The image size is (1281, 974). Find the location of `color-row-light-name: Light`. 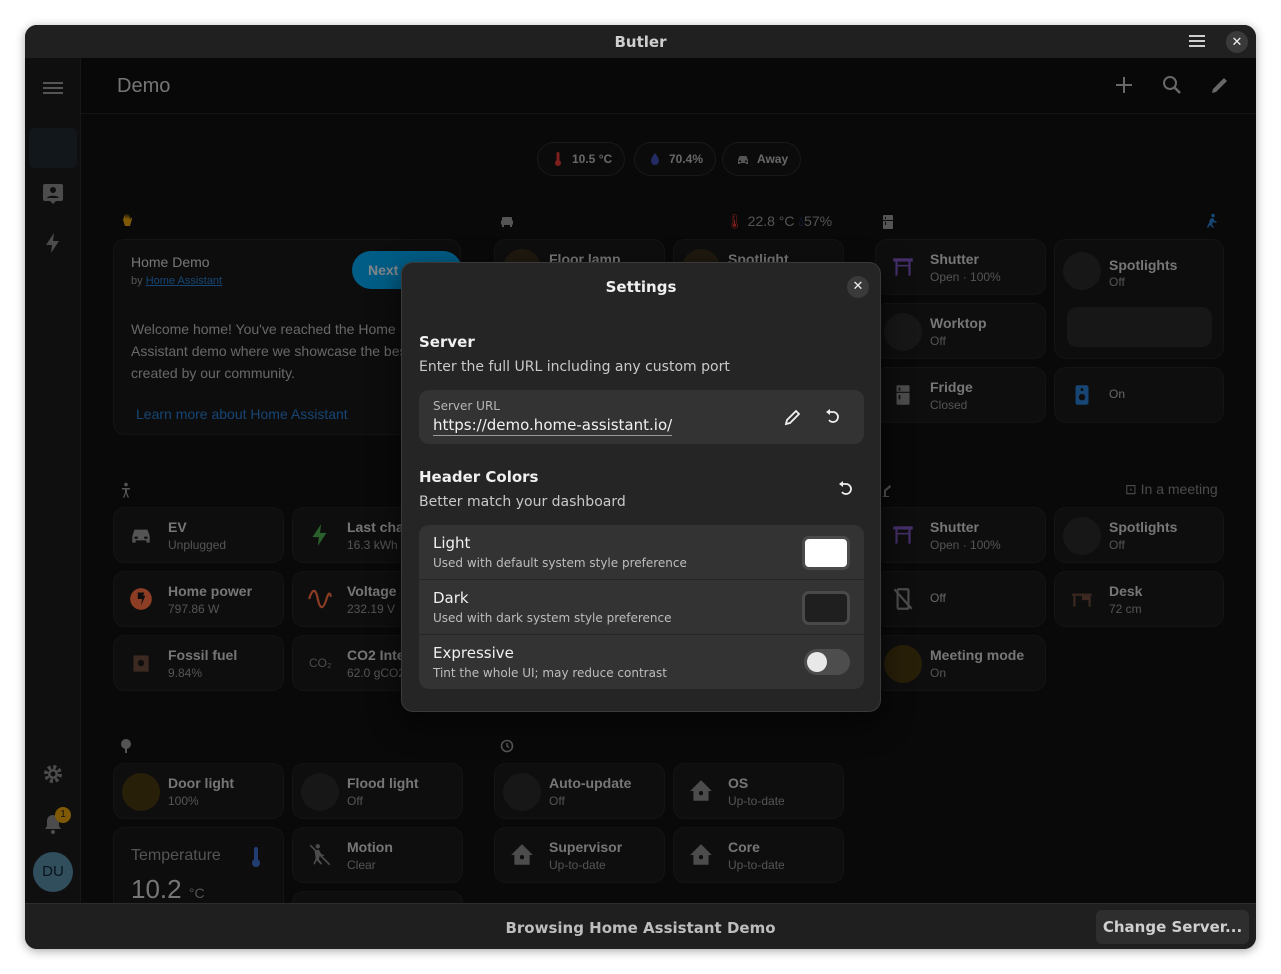

color-row-light-name: Light is located at coordinates (452, 543).